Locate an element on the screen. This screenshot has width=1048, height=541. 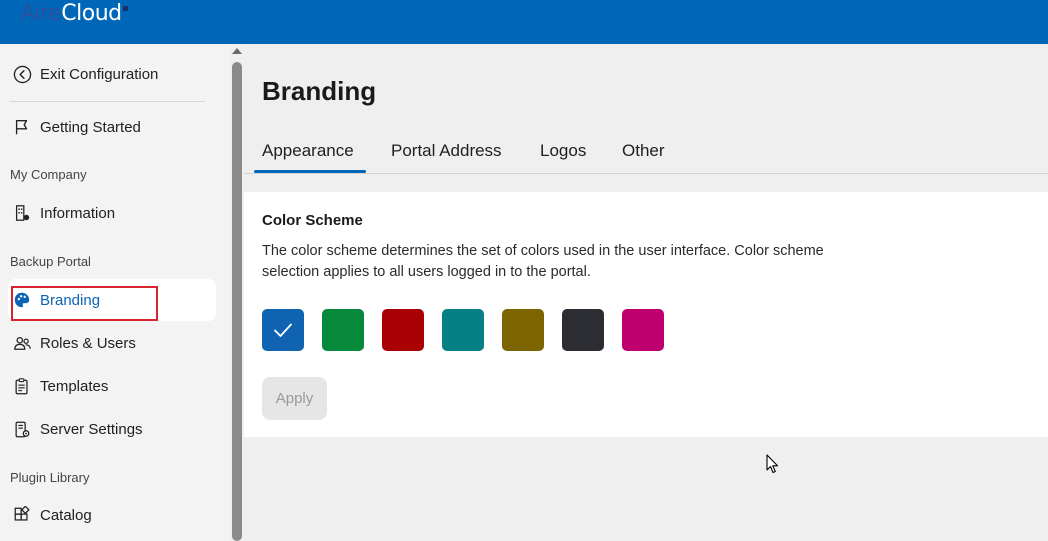
annotation-highlight-box is located at coordinates (84, 303).